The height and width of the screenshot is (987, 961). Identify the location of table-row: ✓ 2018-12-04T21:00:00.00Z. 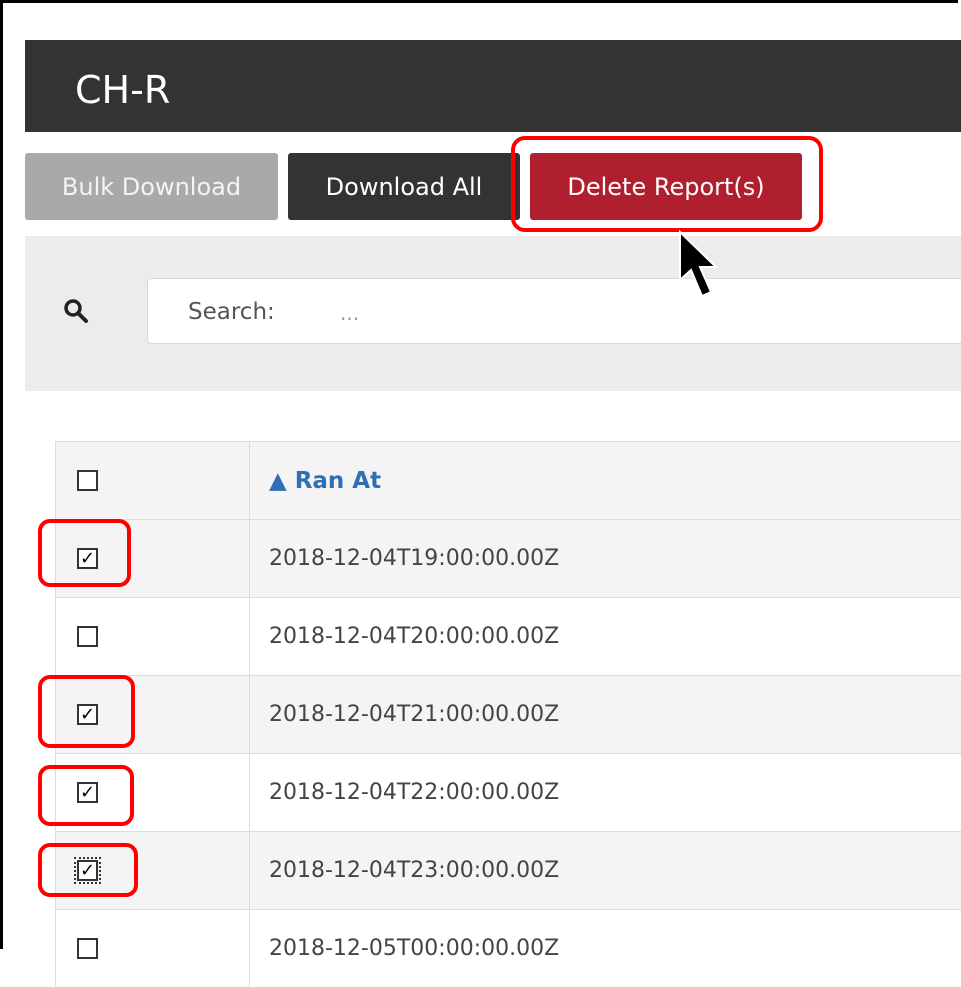
(508, 714).